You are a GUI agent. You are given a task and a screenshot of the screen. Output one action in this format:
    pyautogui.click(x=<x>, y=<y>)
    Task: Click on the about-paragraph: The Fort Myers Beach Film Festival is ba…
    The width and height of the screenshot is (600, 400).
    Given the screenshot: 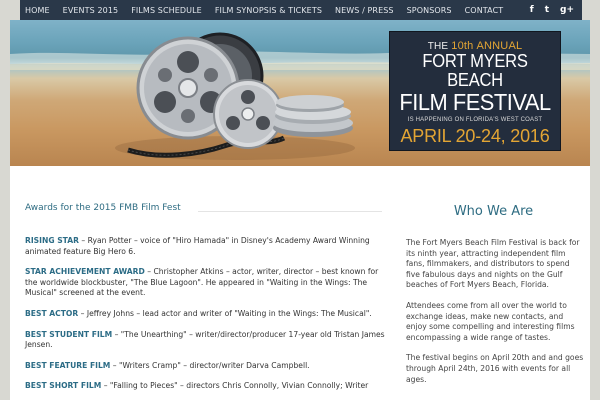 What is the action you would take?
    pyautogui.click(x=493, y=264)
    